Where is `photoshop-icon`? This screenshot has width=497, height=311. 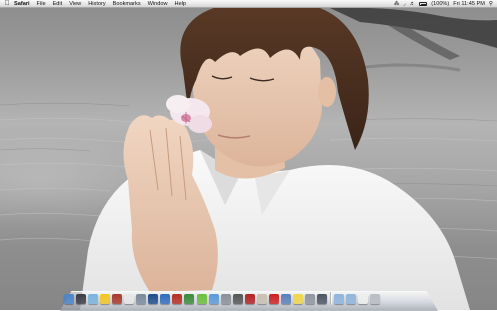
photoshop-icon is located at coordinates (153, 299).